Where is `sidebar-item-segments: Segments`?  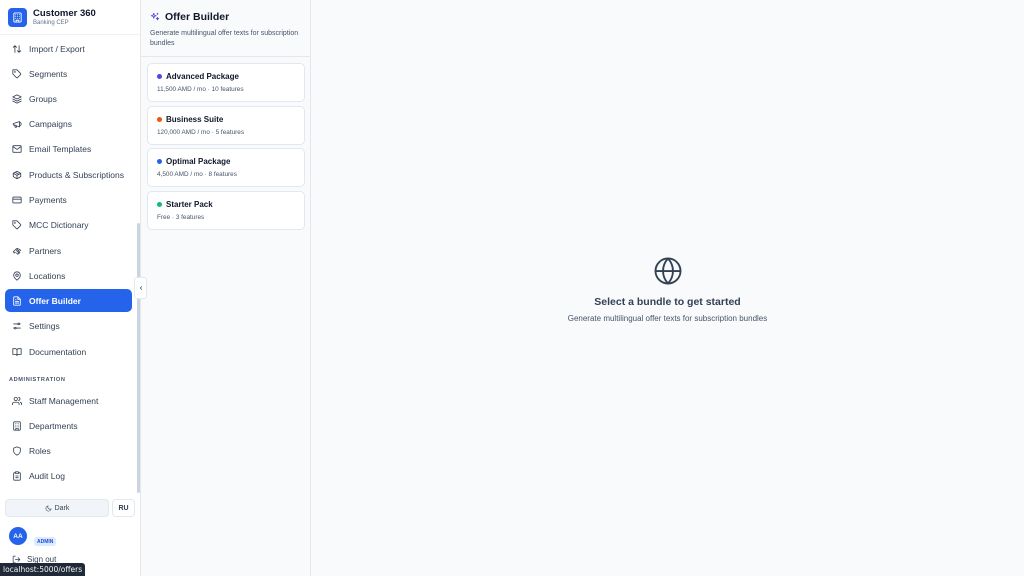
sidebar-item-segments: Segments is located at coordinates (68, 73).